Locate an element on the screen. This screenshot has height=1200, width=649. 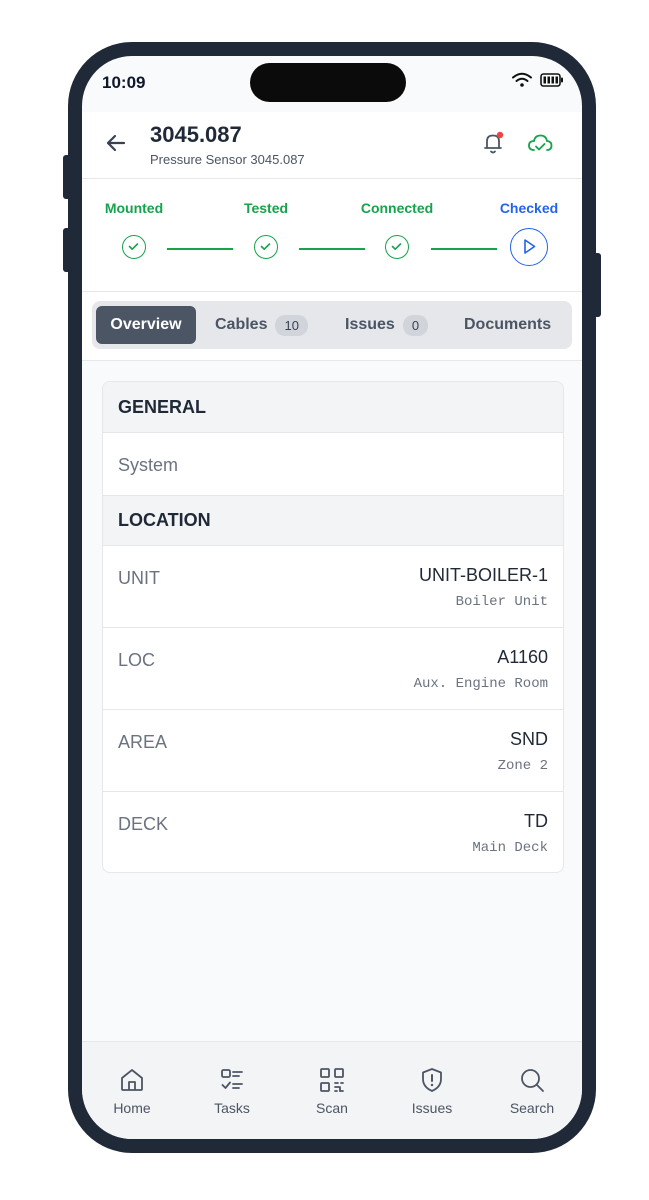
row-description: Zone 2 is located at coordinates (522, 766).